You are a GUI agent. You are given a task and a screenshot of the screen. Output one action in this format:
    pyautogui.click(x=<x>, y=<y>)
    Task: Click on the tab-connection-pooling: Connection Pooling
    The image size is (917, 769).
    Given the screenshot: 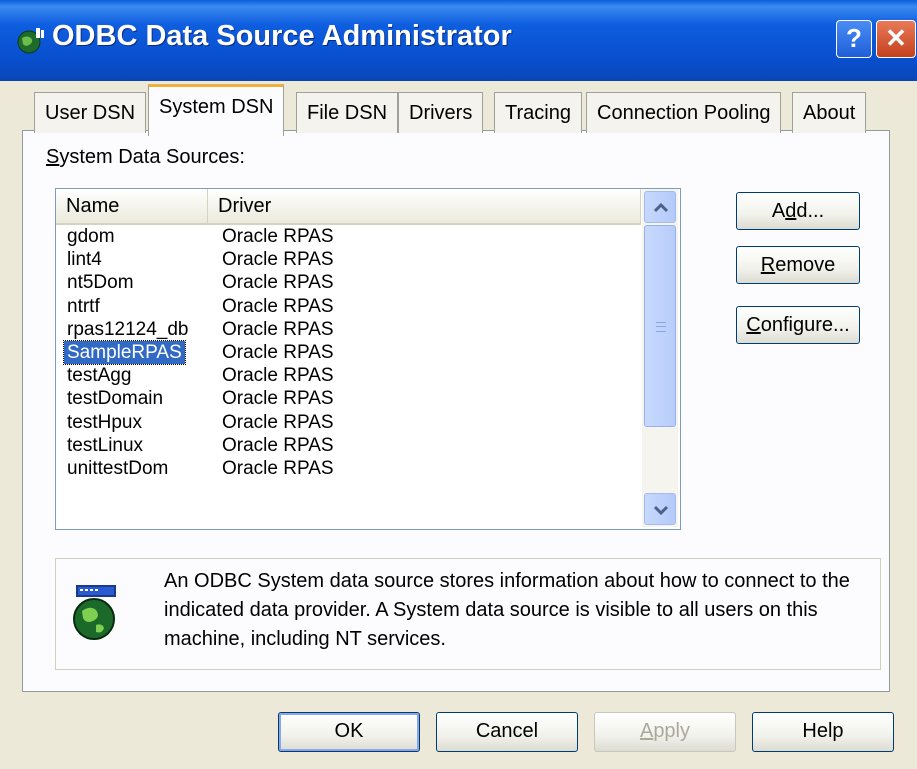 What is the action you would take?
    pyautogui.click(x=684, y=112)
    